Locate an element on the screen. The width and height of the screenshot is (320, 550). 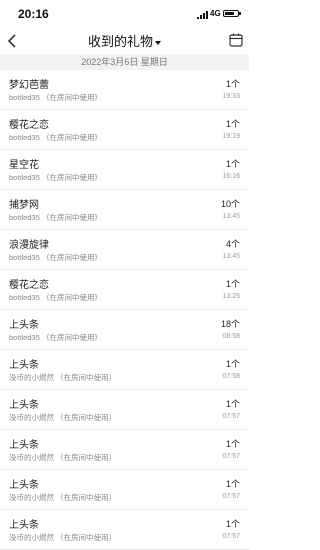
gift-time: 19:33 is located at coordinates (231, 96).